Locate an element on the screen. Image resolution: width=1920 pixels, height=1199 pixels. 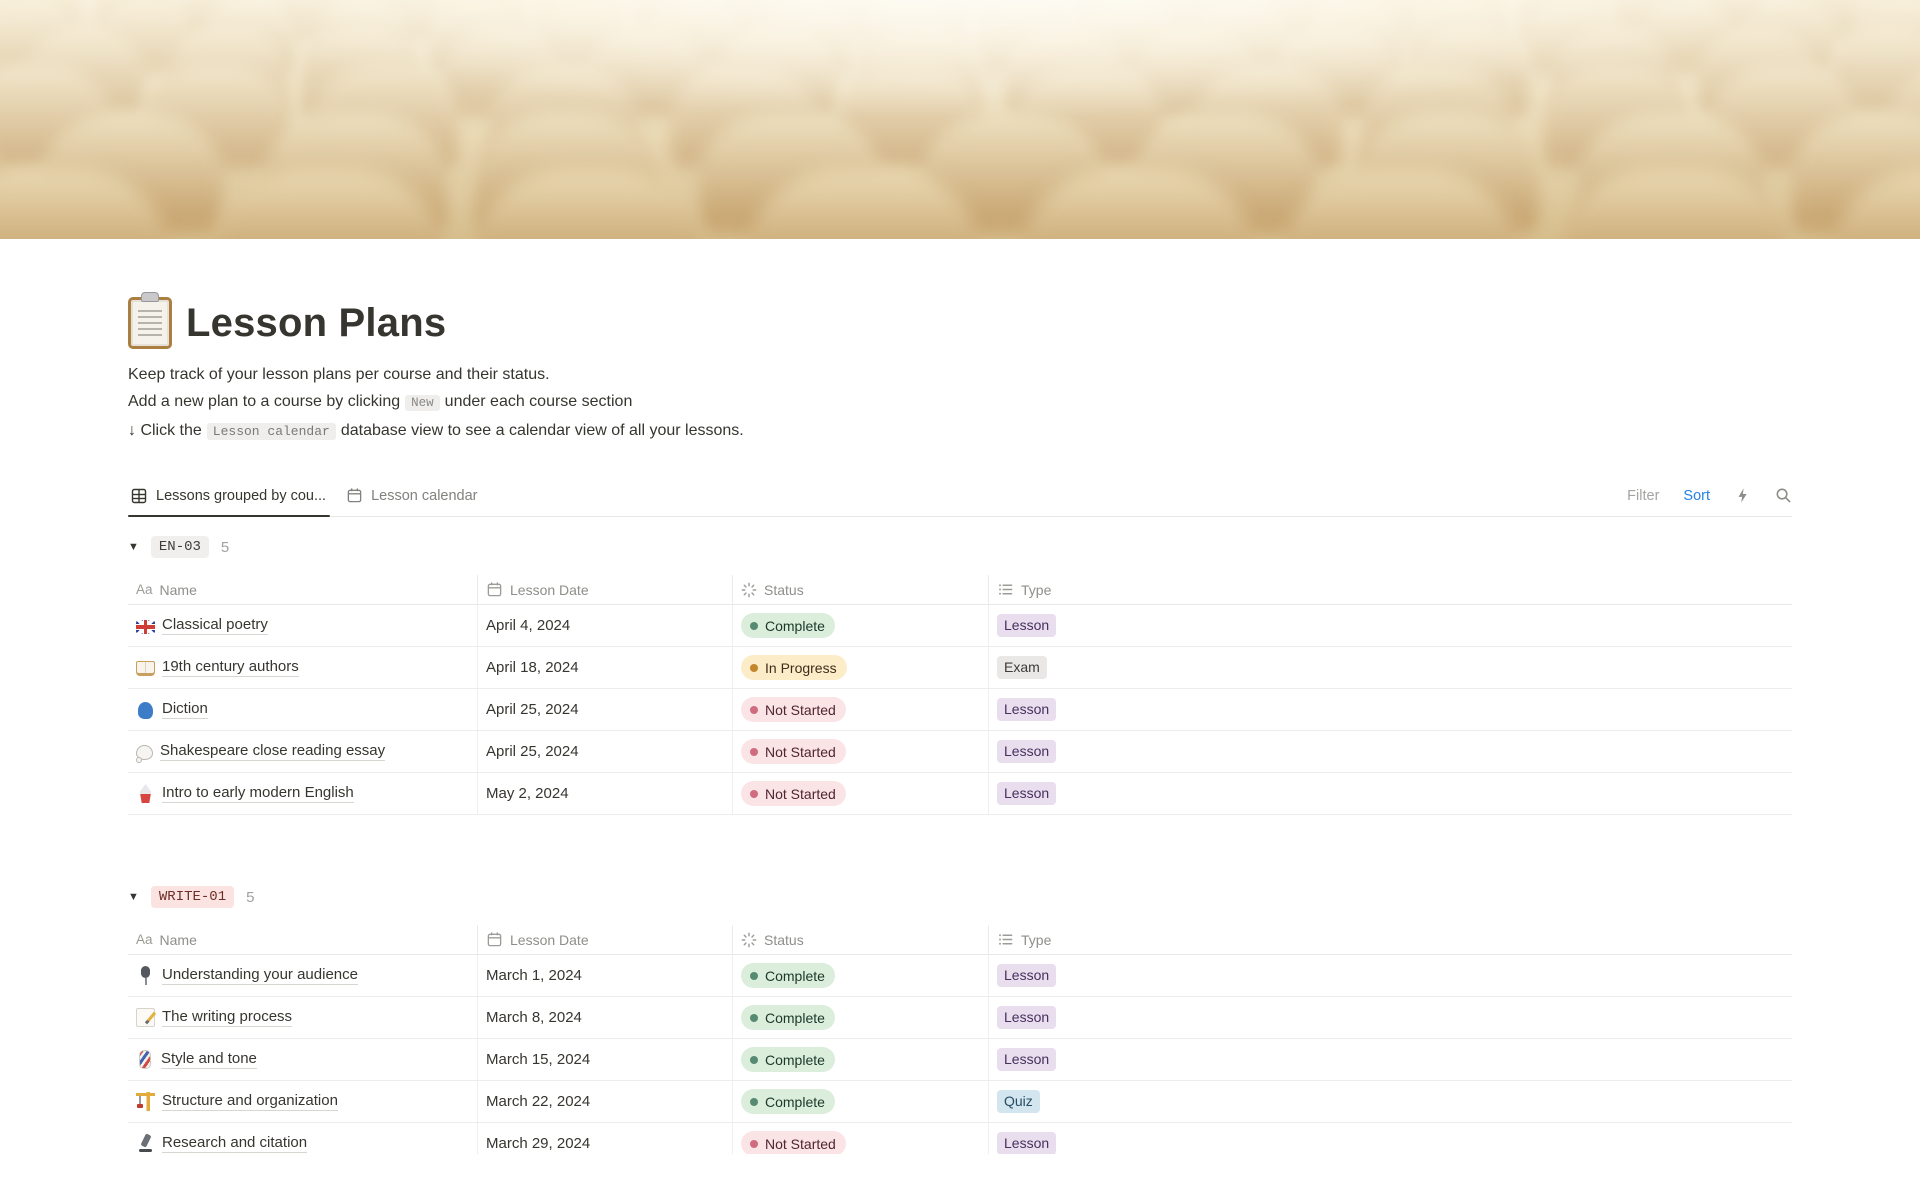
type-cell: Exam is located at coordinates (1390, 667).